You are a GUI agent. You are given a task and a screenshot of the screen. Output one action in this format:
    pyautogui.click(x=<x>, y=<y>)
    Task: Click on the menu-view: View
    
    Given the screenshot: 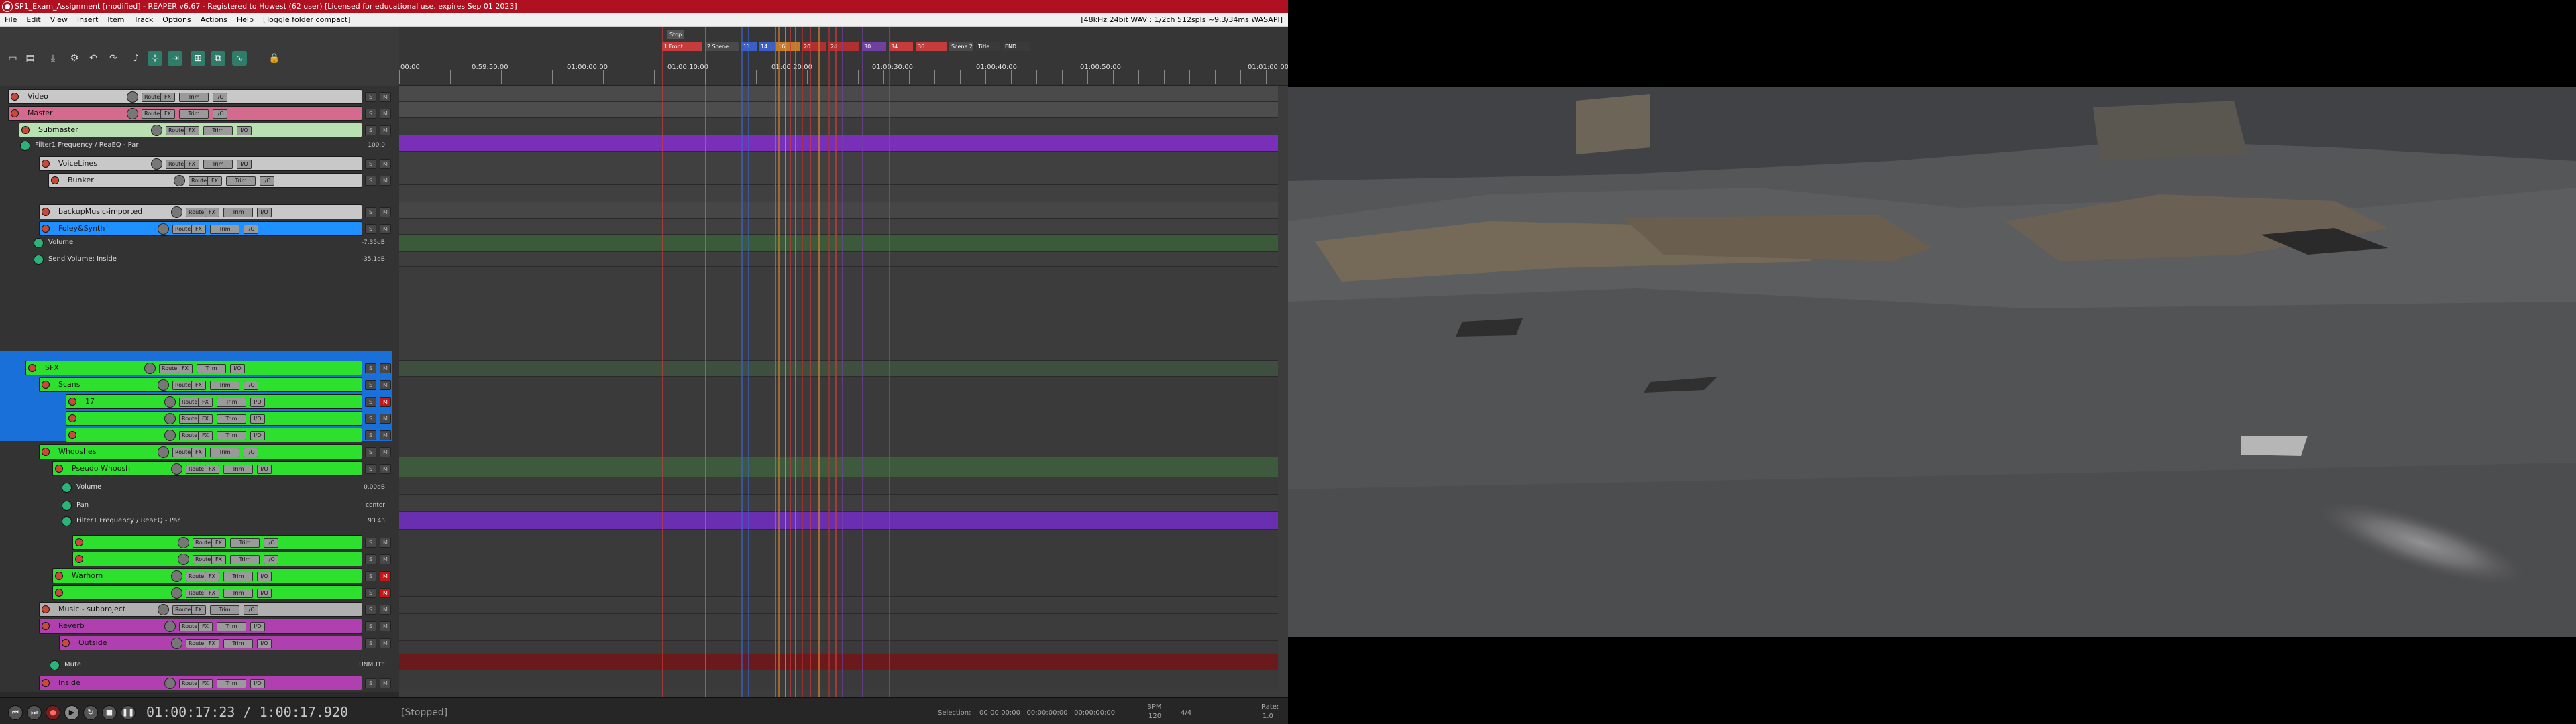 What is the action you would take?
    pyautogui.click(x=59, y=19)
    